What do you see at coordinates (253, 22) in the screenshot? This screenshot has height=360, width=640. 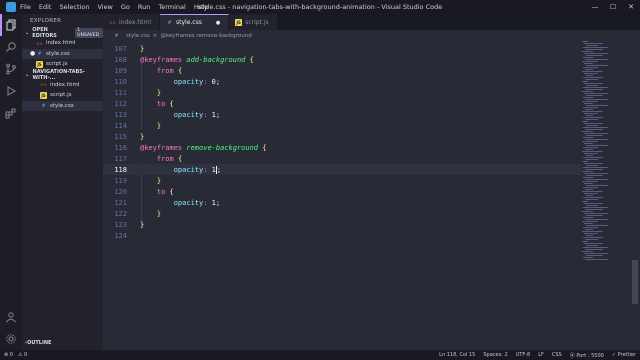 I see `tab-script-js: JS script.js` at bounding box center [253, 22].